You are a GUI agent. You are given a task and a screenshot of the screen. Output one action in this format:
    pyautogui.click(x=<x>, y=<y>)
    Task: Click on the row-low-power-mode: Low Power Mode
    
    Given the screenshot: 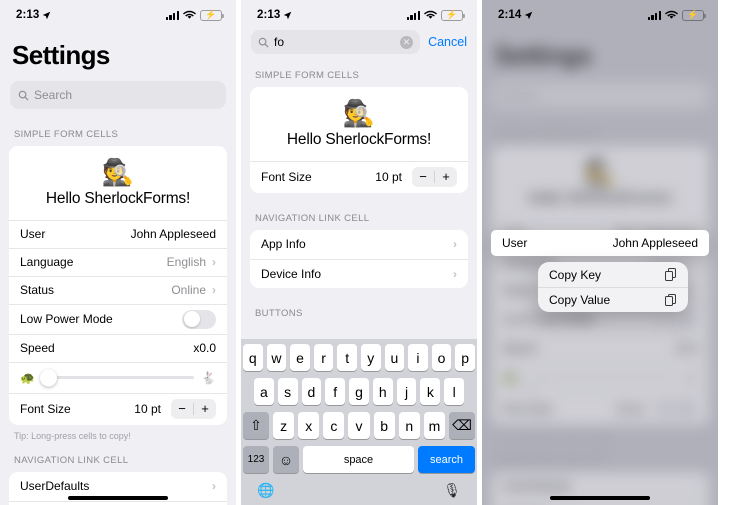 What is the action you would take?
    pyautogui.click(x=118, y=318)
    